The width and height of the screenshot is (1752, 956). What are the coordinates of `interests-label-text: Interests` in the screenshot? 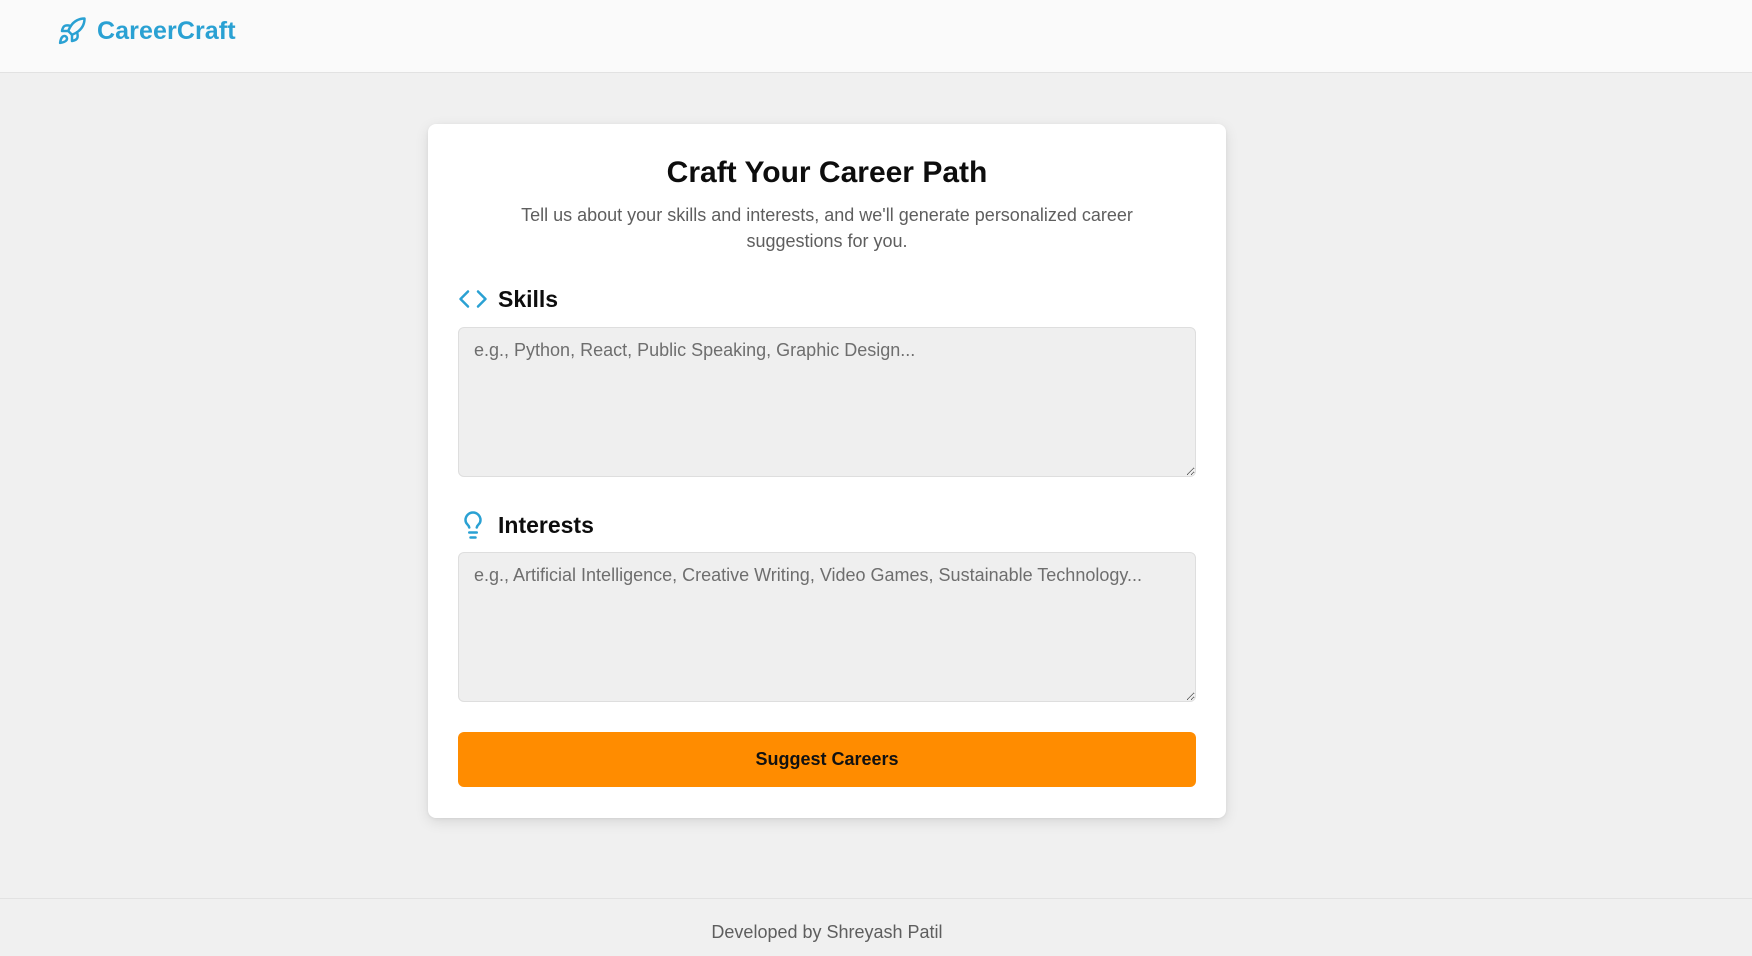 It's located at (546, 524).